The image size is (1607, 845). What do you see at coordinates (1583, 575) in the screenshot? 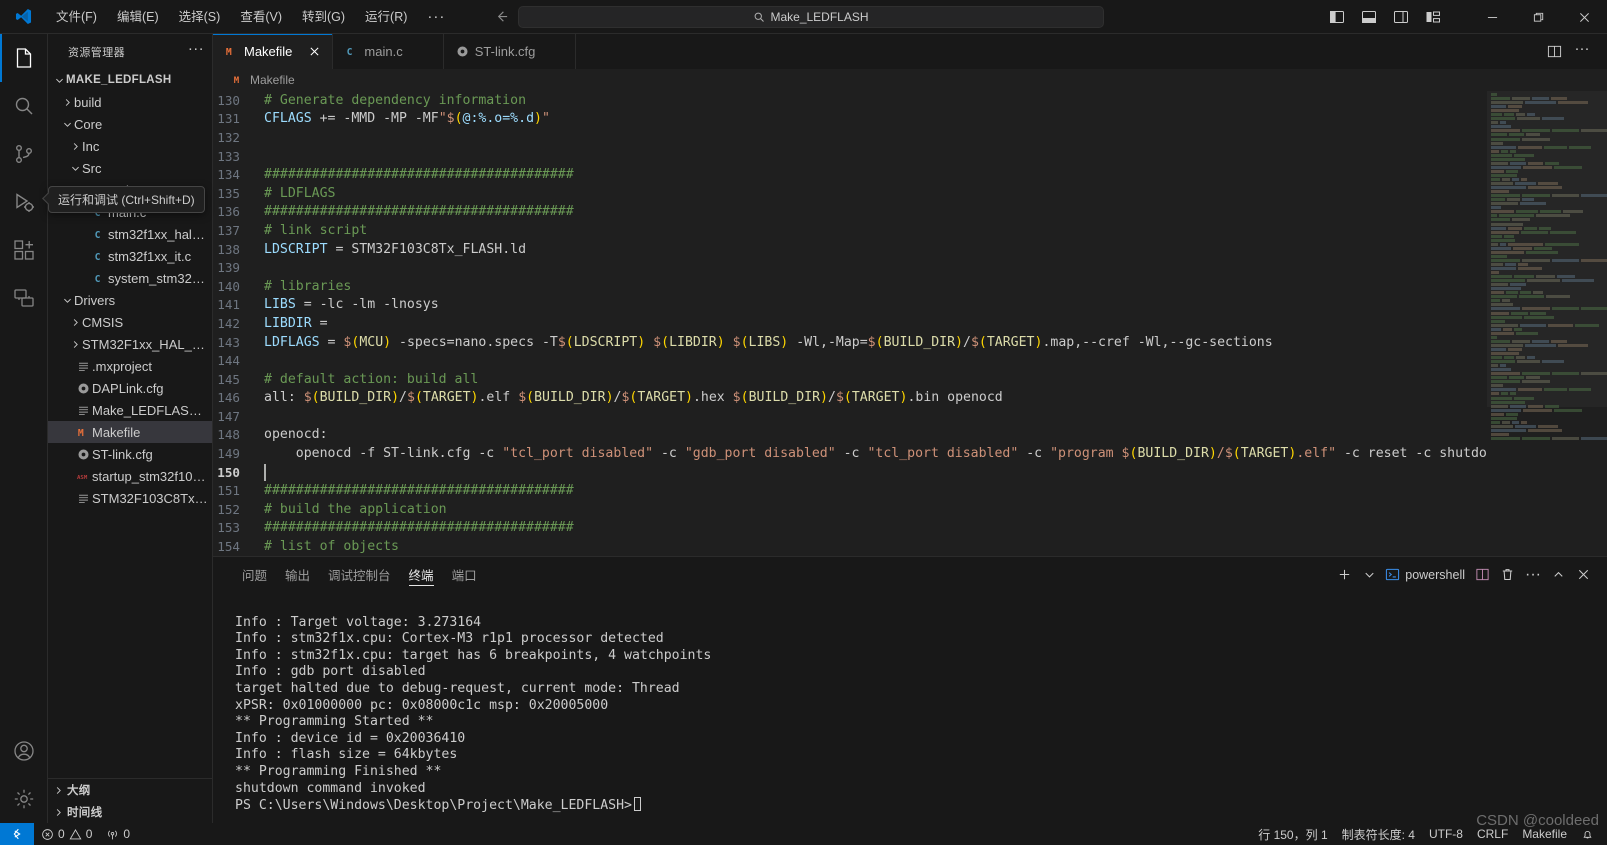
I see `close-panel-icon` at bounding box center [1583, 575].